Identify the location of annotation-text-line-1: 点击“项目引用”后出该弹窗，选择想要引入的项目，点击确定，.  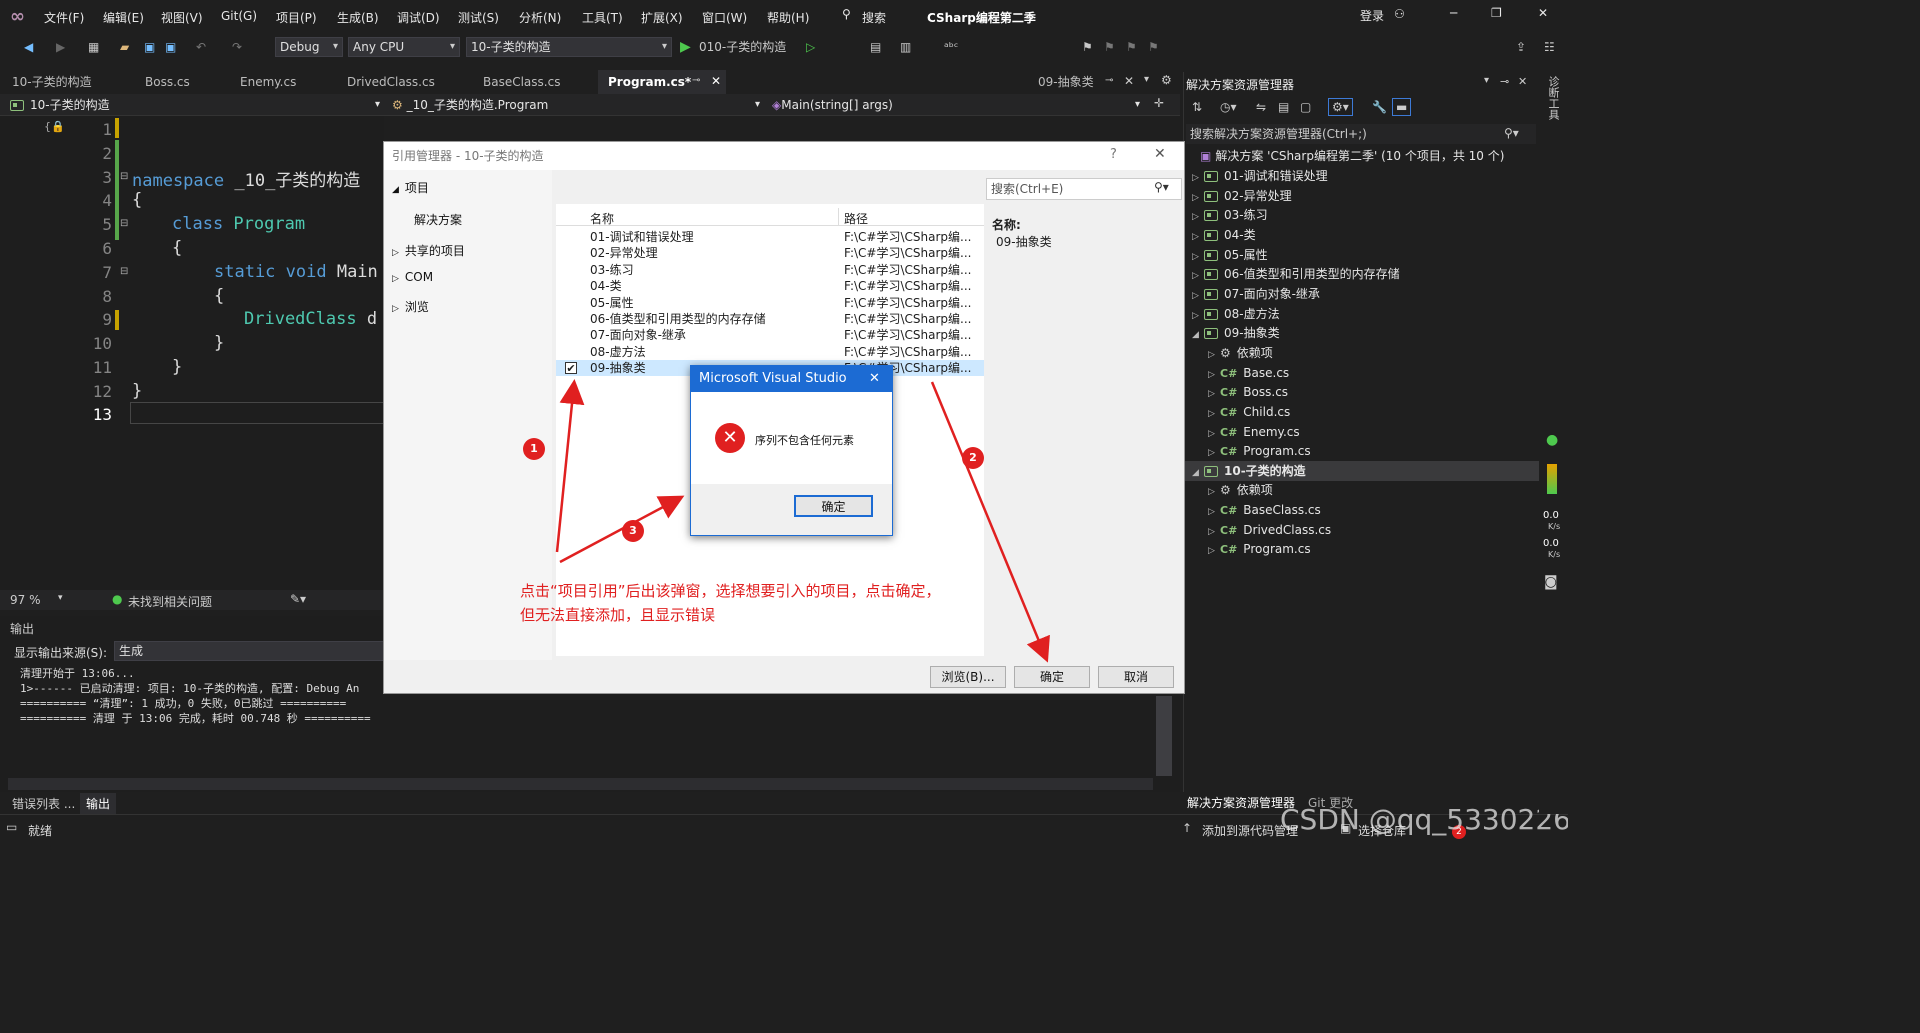
(730, 591).